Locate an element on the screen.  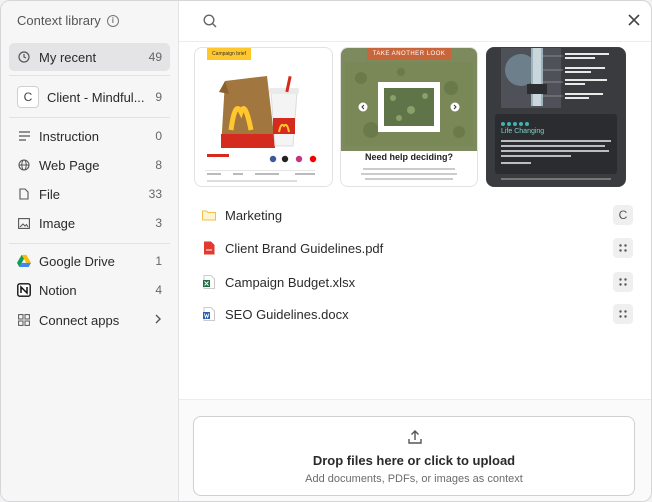
upload-icon is located at coordinates (415, 439).